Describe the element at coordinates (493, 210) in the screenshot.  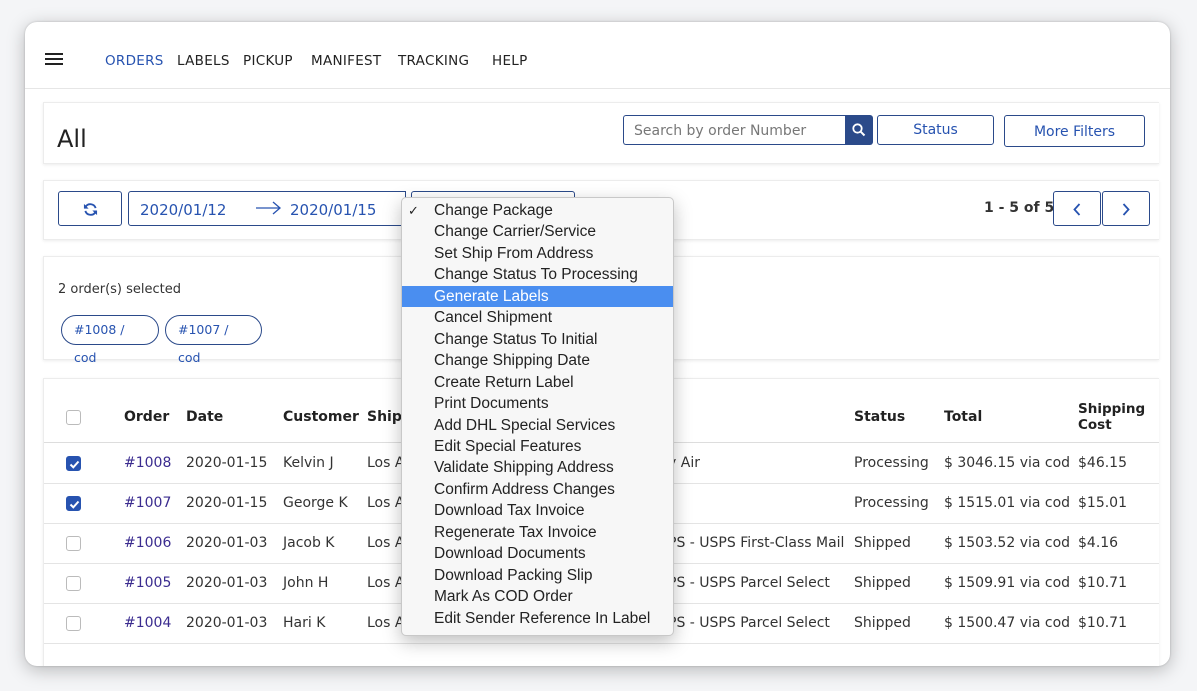
I see `menu-item-label: Change Package` at that location.